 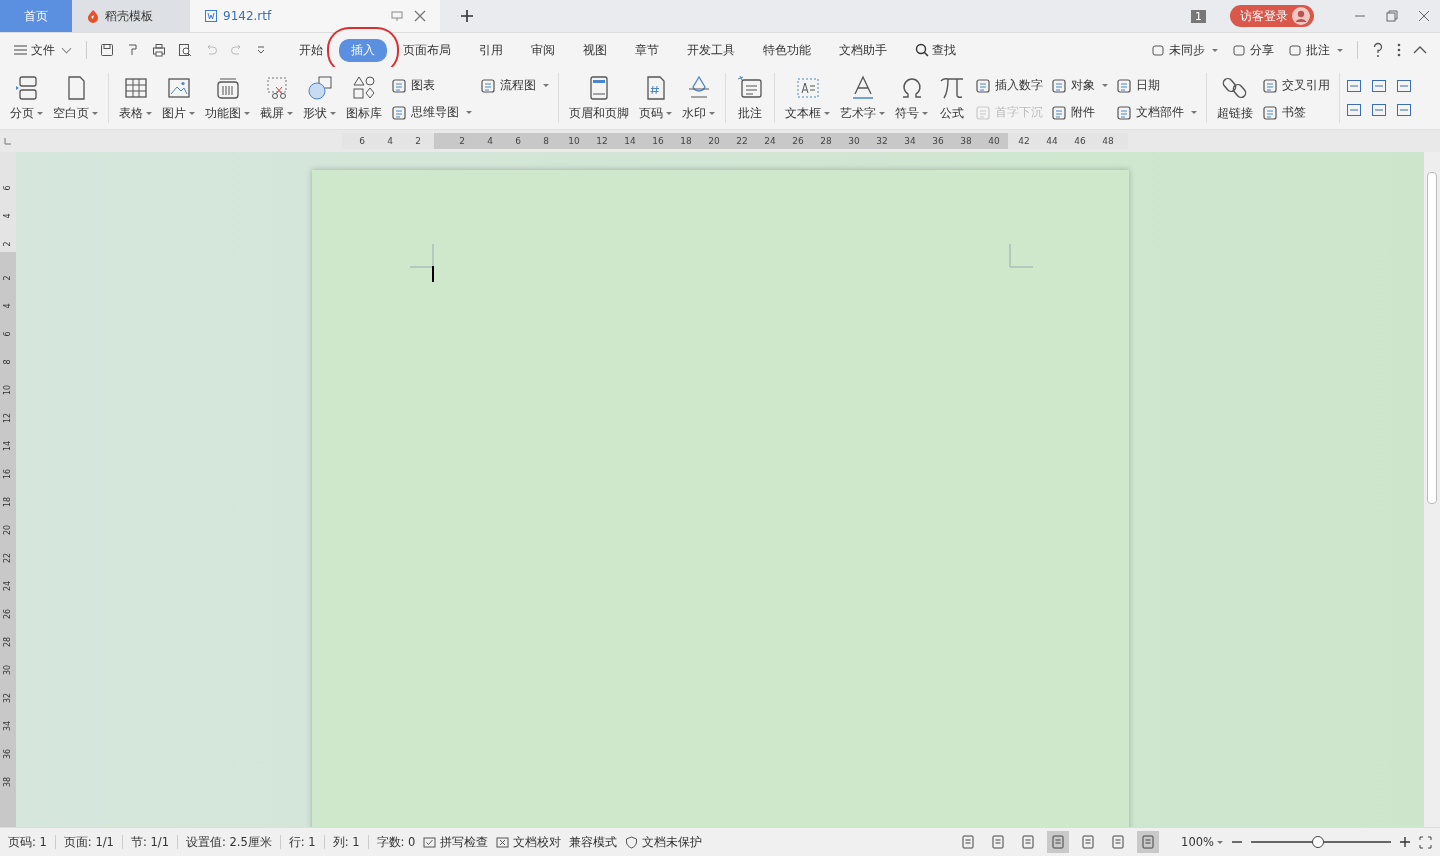 What do you see at coordinates (1156, 85) in the screenshot?
I see `toolbar-button: 日期` at bounding box center [1156, 85].